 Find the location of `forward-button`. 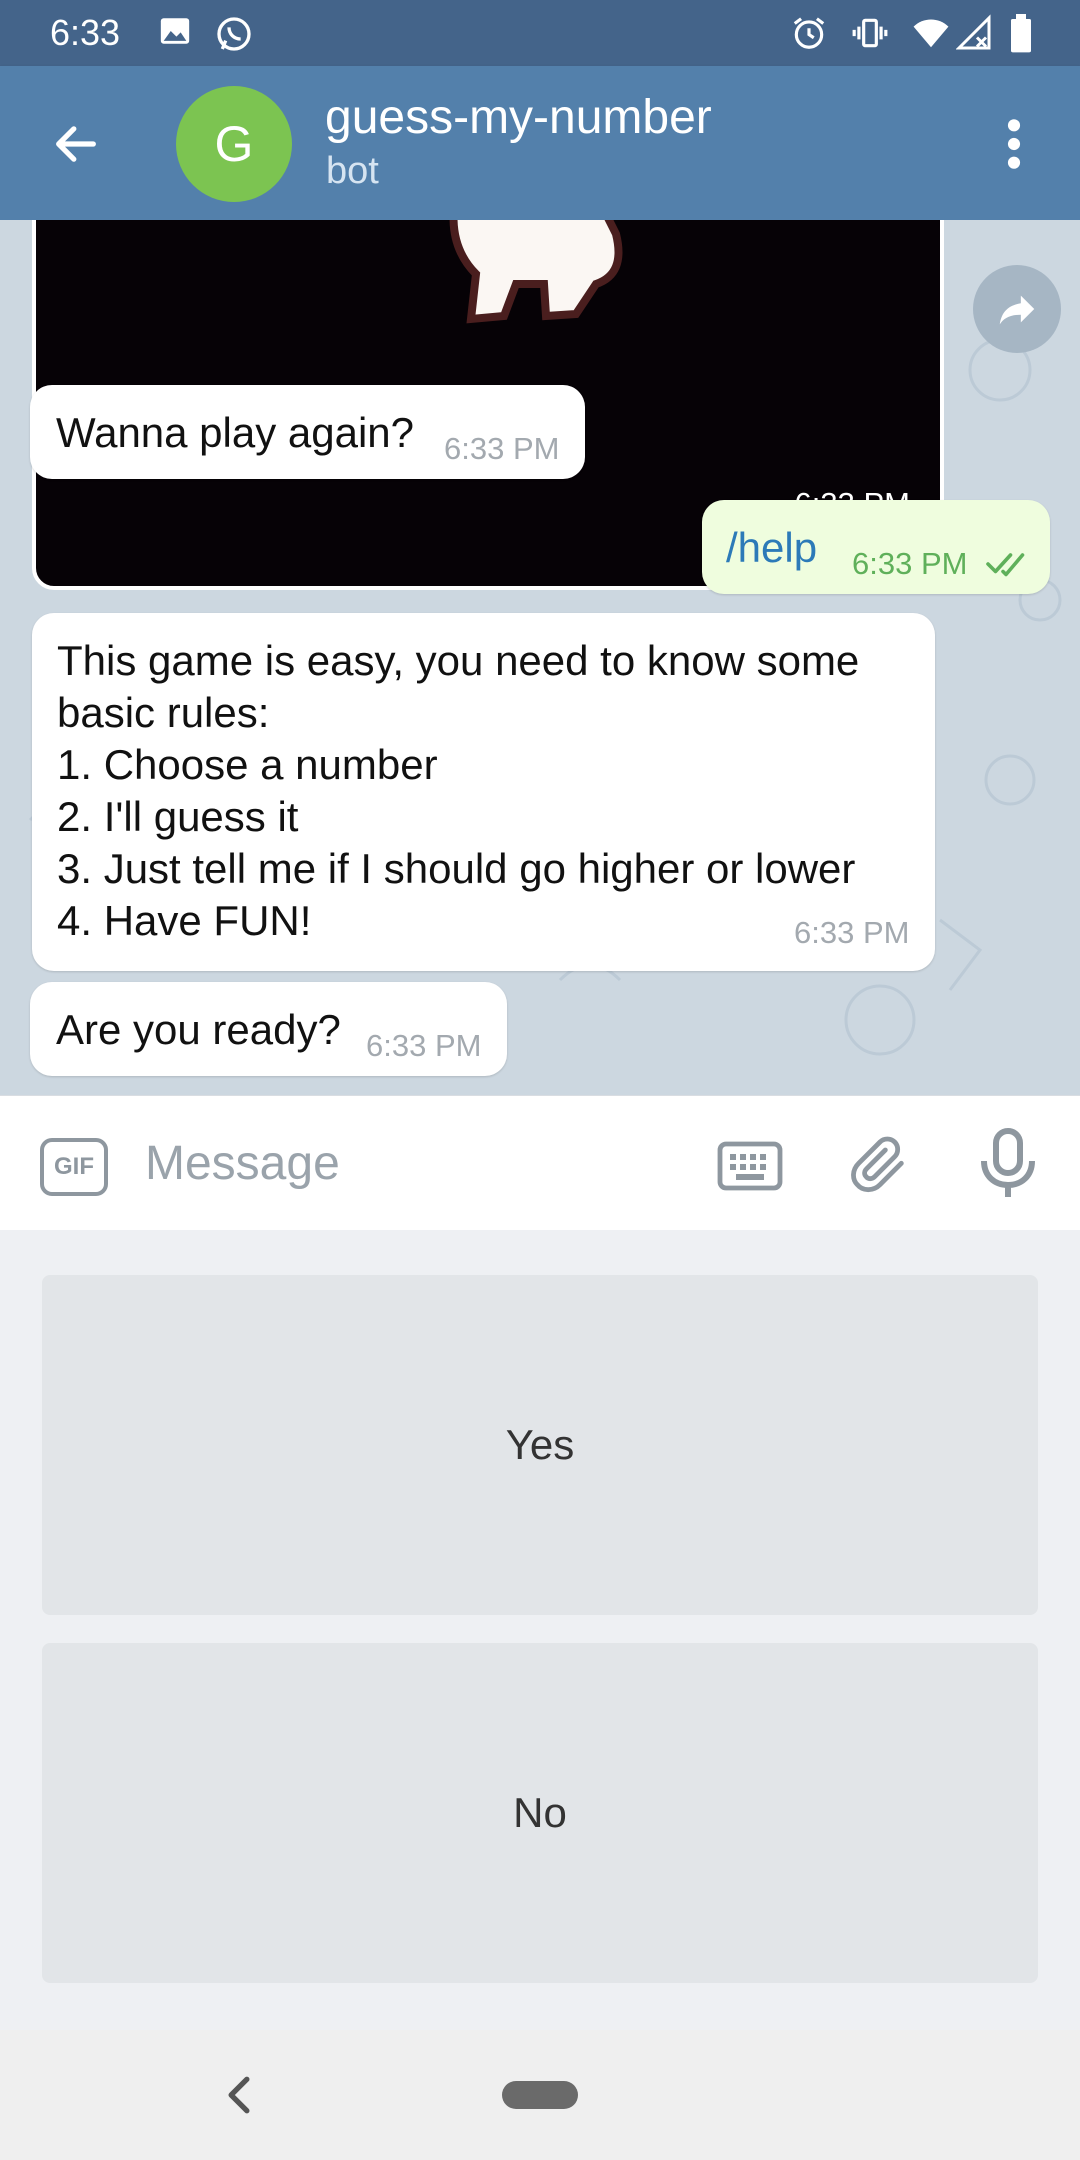

forward-button is located at coordinates (1017, 309).